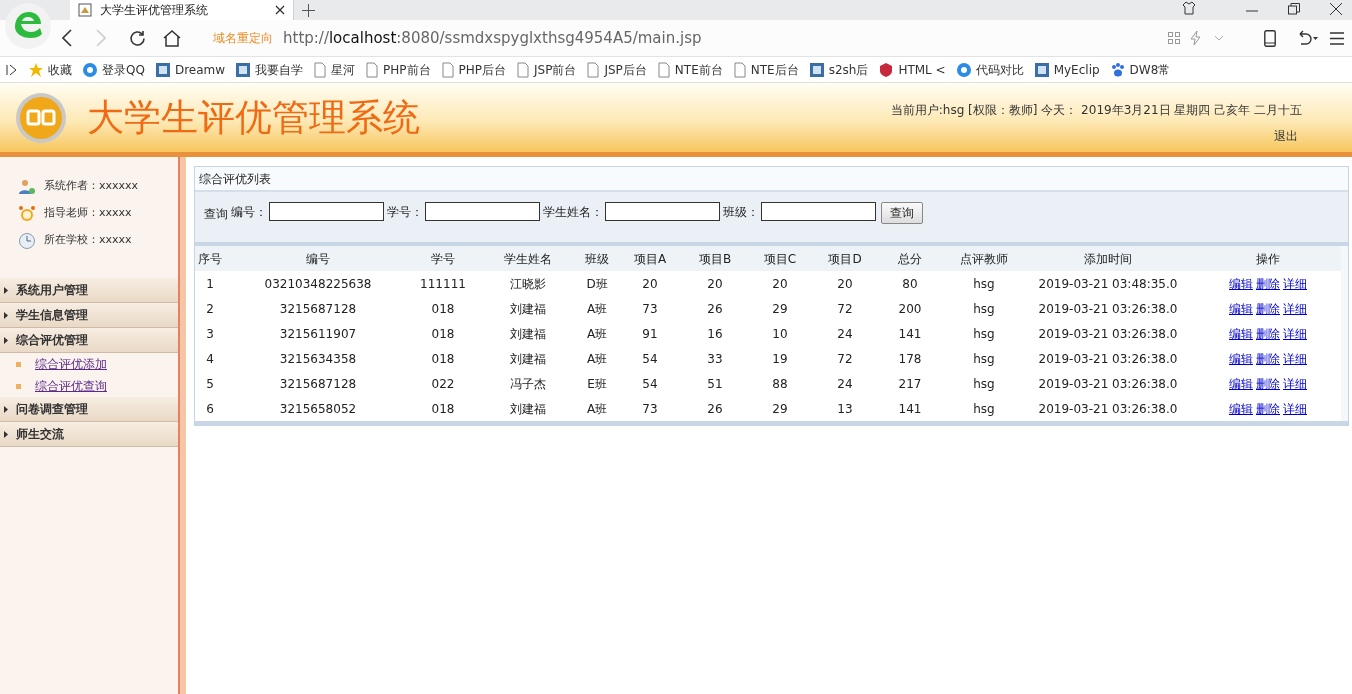 The image size is (1352, 694). I want to click on bookmark: 收藏, so click(50, 69).